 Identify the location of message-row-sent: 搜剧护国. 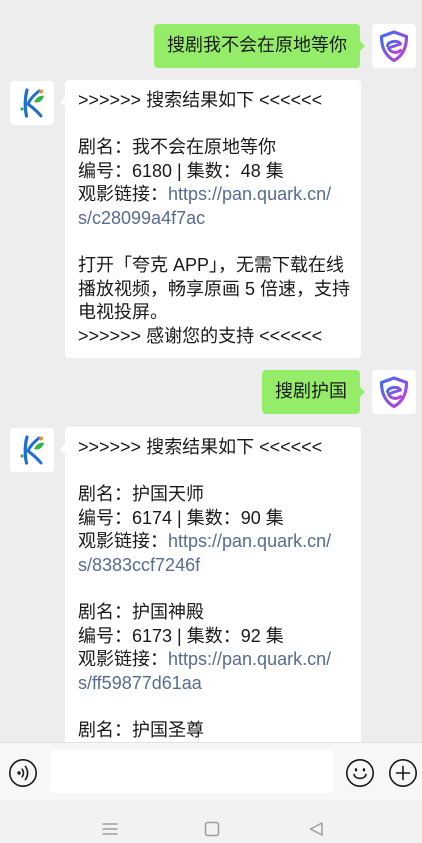
(211, 392).